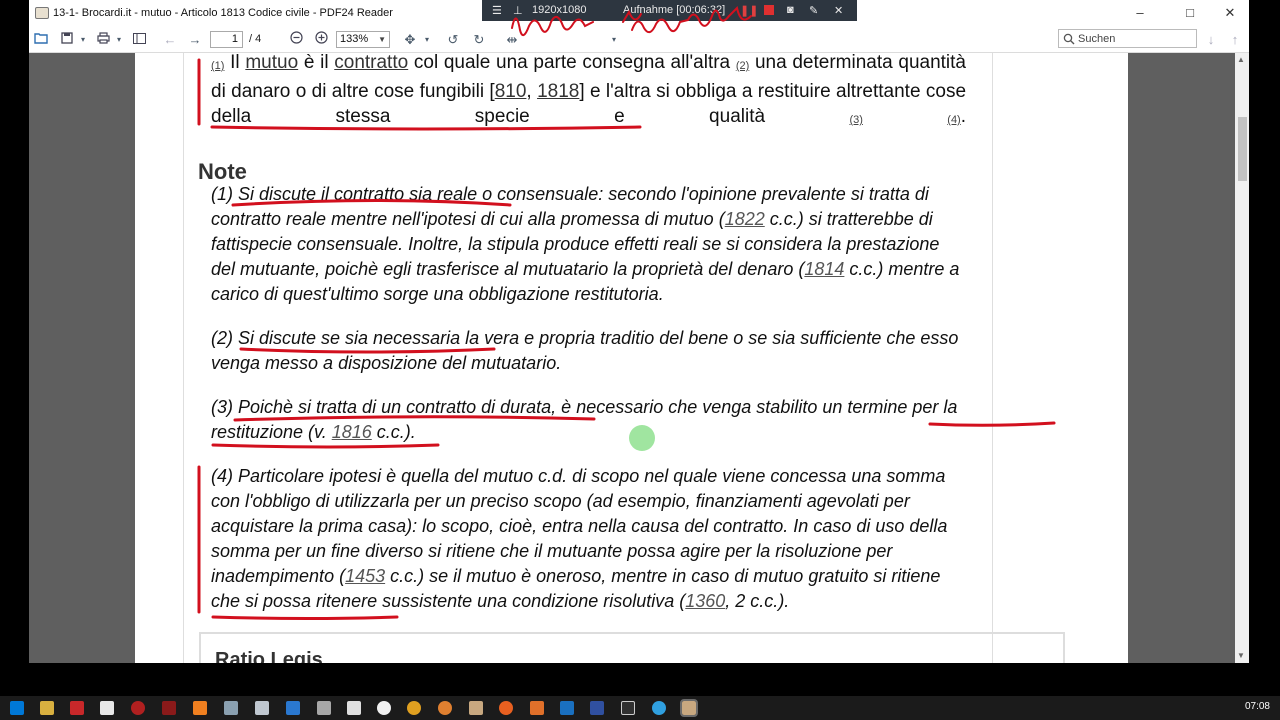 The height and width of the screenshot is (720, 1280). Describe the element at coordinates (271, 63) in the screenshot. I see `mutuo-link: mutuo` at that location.